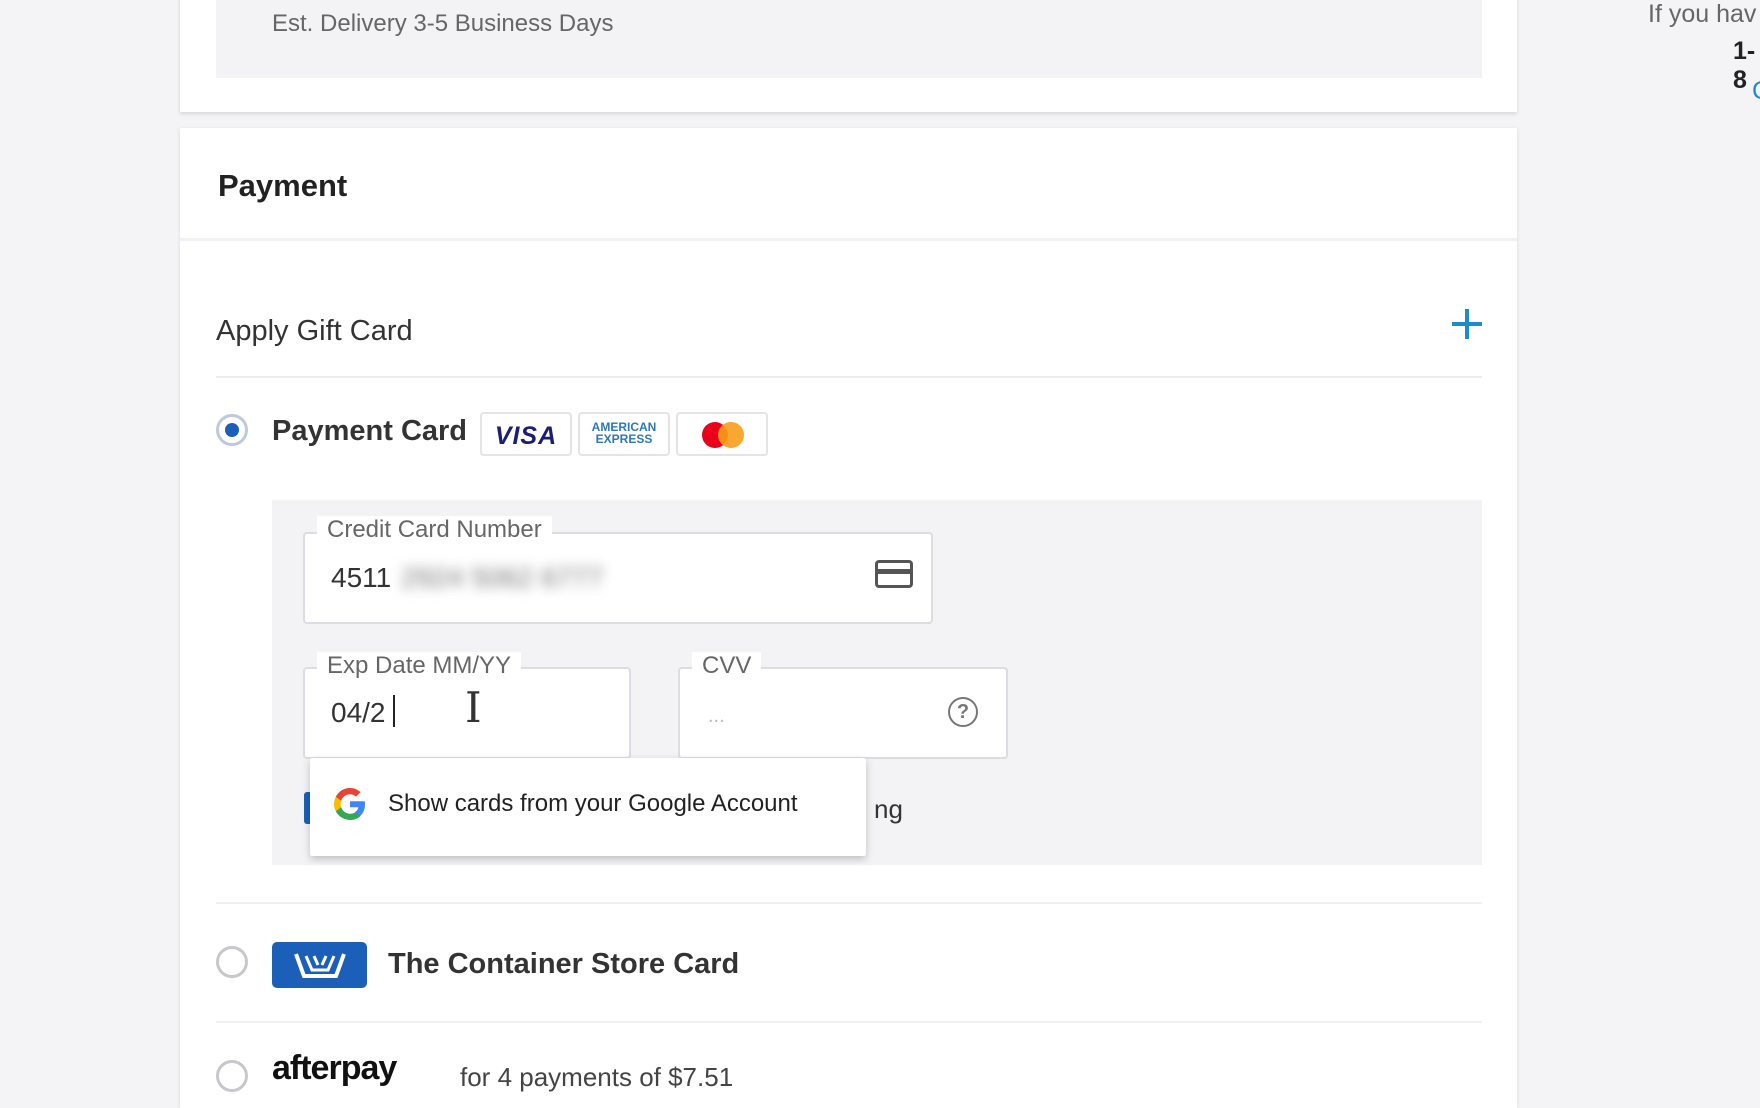 This screenshot has height=1108, width=1760. I want to click on google-autofill-dropdown: Show cards from your Google Account, so click(588, 807).